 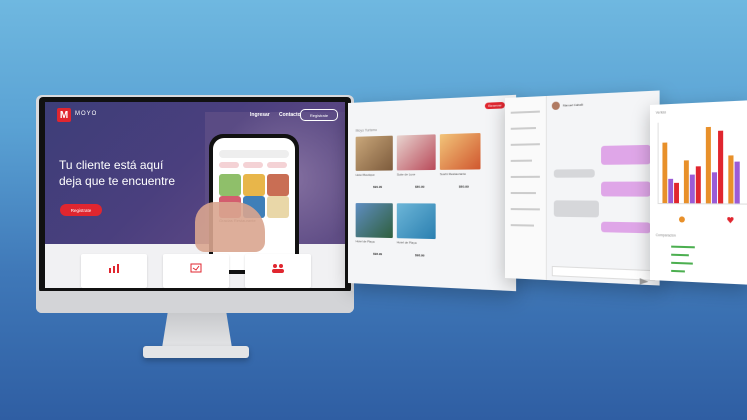 I want to click on nav-contact-link: Contacto, so click(x=290, y=115).